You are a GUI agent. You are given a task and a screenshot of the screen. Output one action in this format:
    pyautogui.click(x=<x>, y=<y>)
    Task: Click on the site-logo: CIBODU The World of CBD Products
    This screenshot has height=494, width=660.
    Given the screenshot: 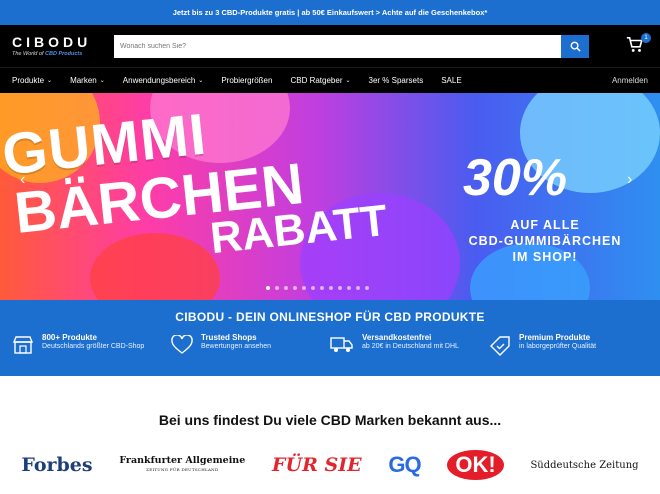 What is the action you would take?
    pyautogui.click(x=60, y=46)
    